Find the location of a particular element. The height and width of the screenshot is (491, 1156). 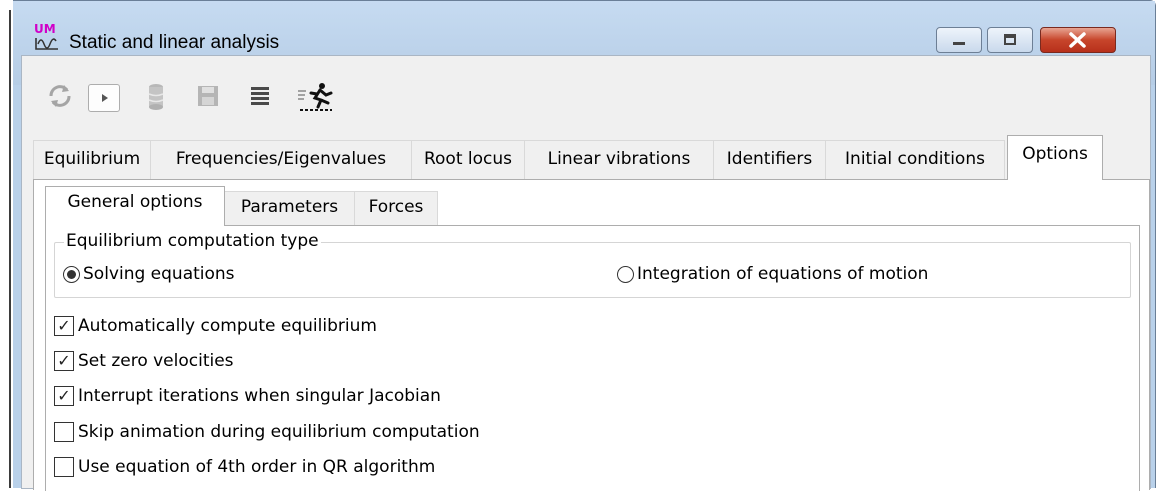

checkbox-label: Automatically compute equilibrium is located at coordinates (227, 326).